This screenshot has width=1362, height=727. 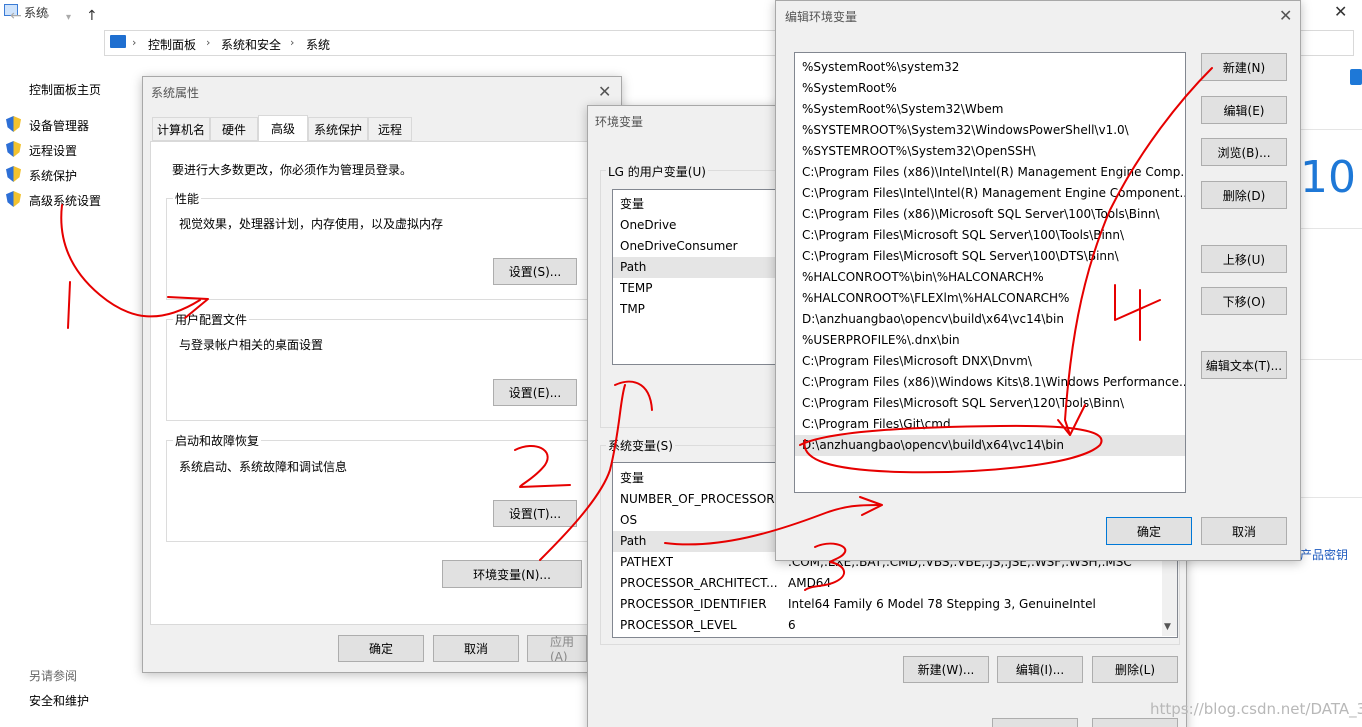 What do you see at coordinates (632, 309) in the screenshot?
I see `user-variable-tmp: TMP` at bounding box center [632, 309].